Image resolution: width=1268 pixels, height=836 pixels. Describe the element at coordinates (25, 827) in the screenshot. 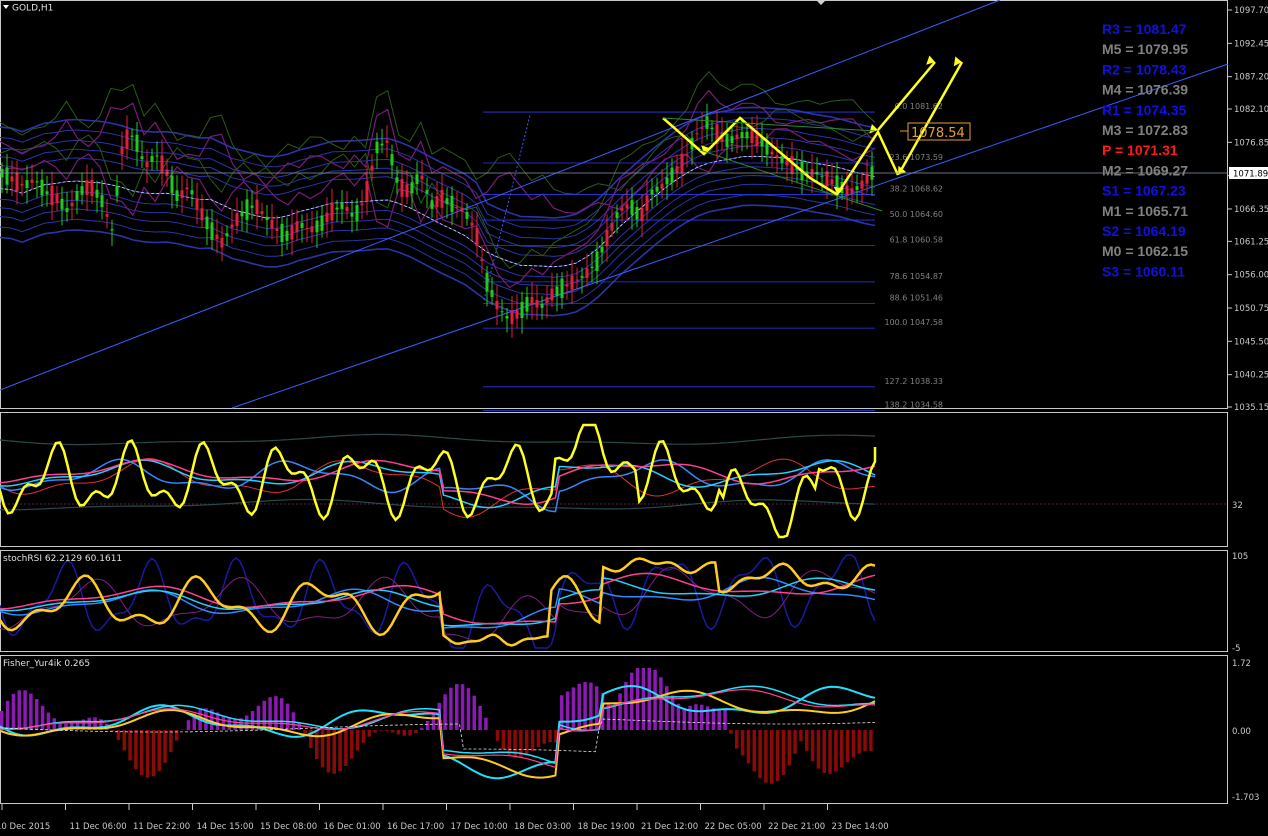

I see `time-tick-label: 10 Dec 2015` at that location.